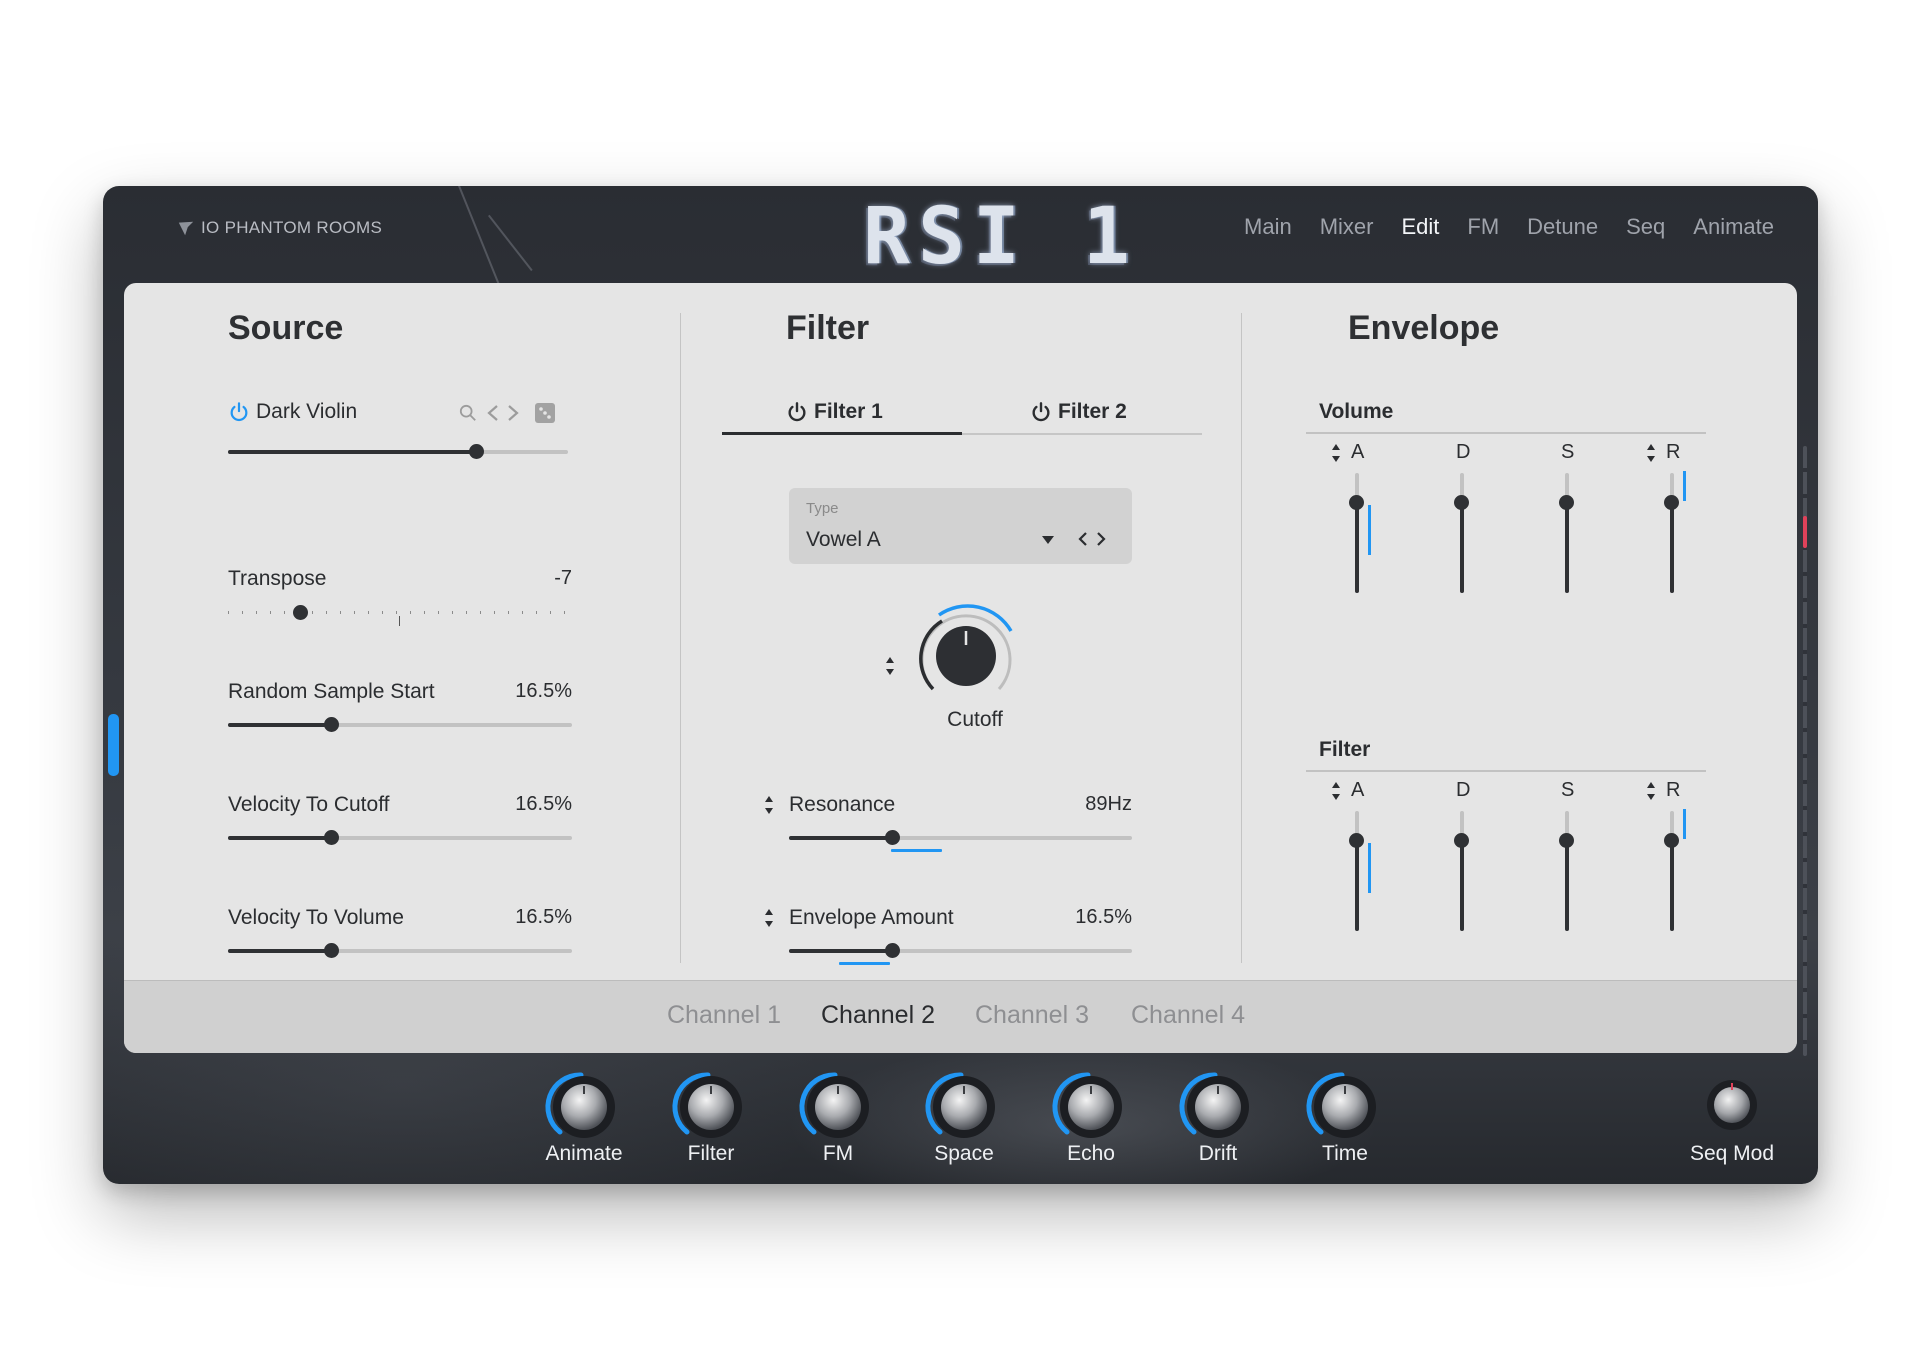 The image size is (1920, 1369). What do you see at coordinates (1645, 227) in the screenshot?
I see `nav-seq: Seq` at bounding box center [1645, 227].